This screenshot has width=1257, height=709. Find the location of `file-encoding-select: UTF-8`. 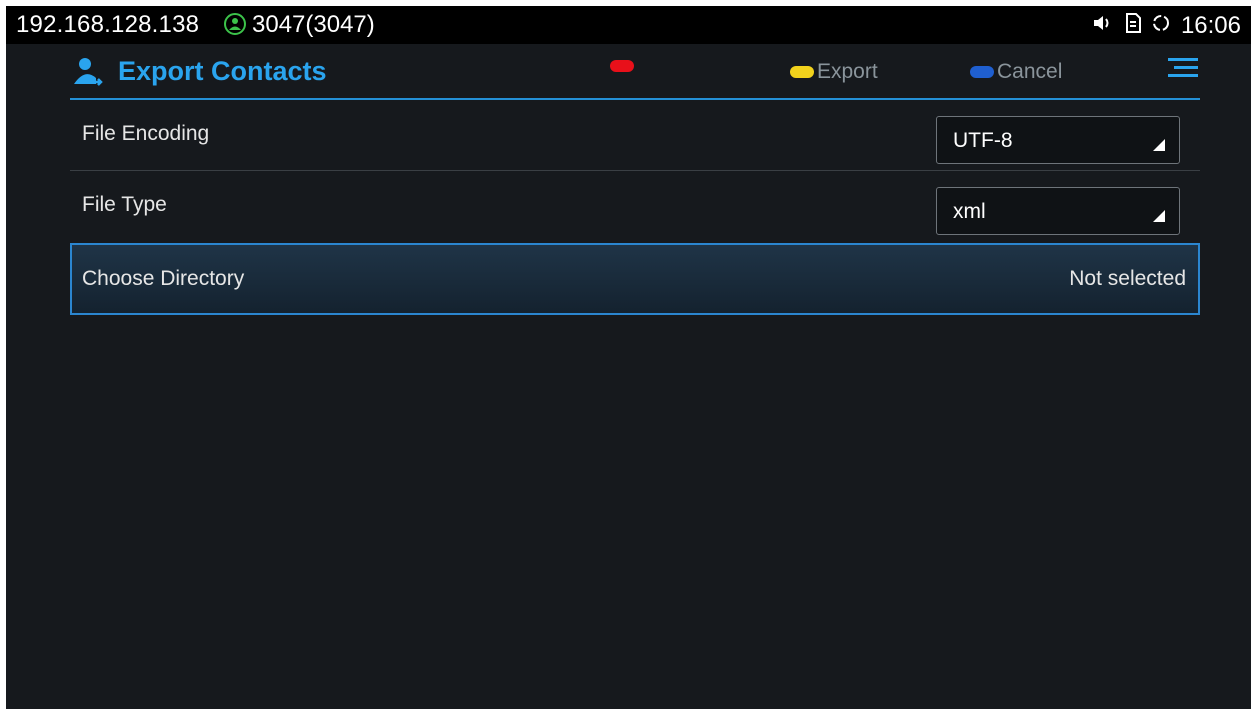

file-encoding-select: UTF-8 is located at coordinates (1058, 140).